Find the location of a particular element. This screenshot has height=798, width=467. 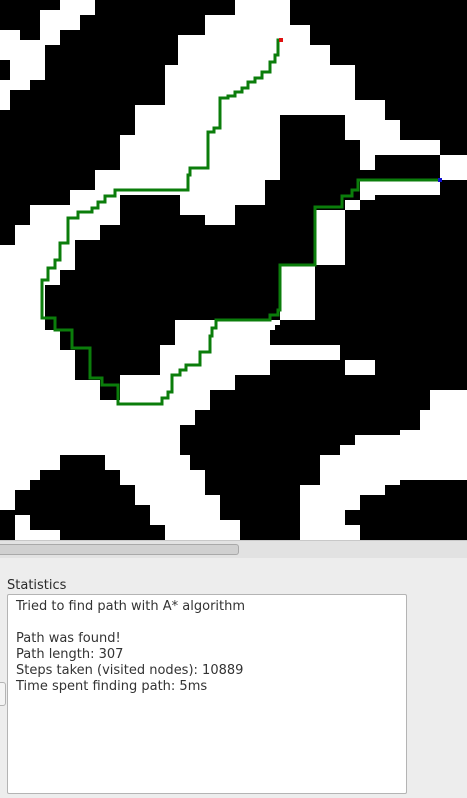

stats-line-blank is located at coordinates (207, 623).